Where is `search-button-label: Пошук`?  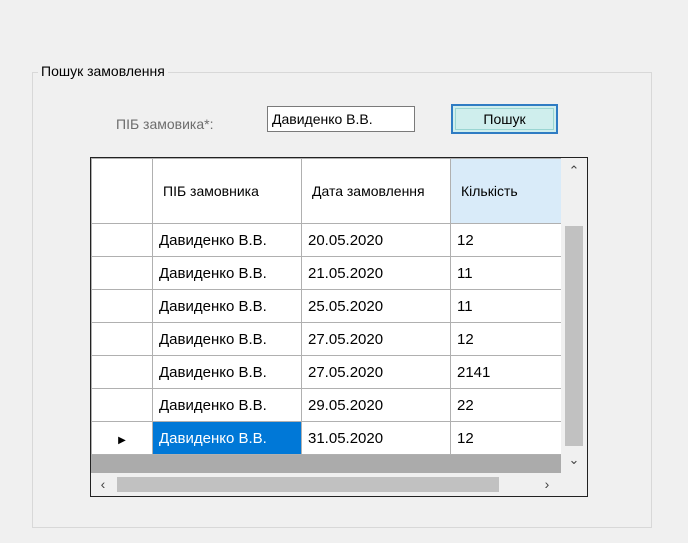 search-button-label: Пошук is located at coordinates (504, 119).